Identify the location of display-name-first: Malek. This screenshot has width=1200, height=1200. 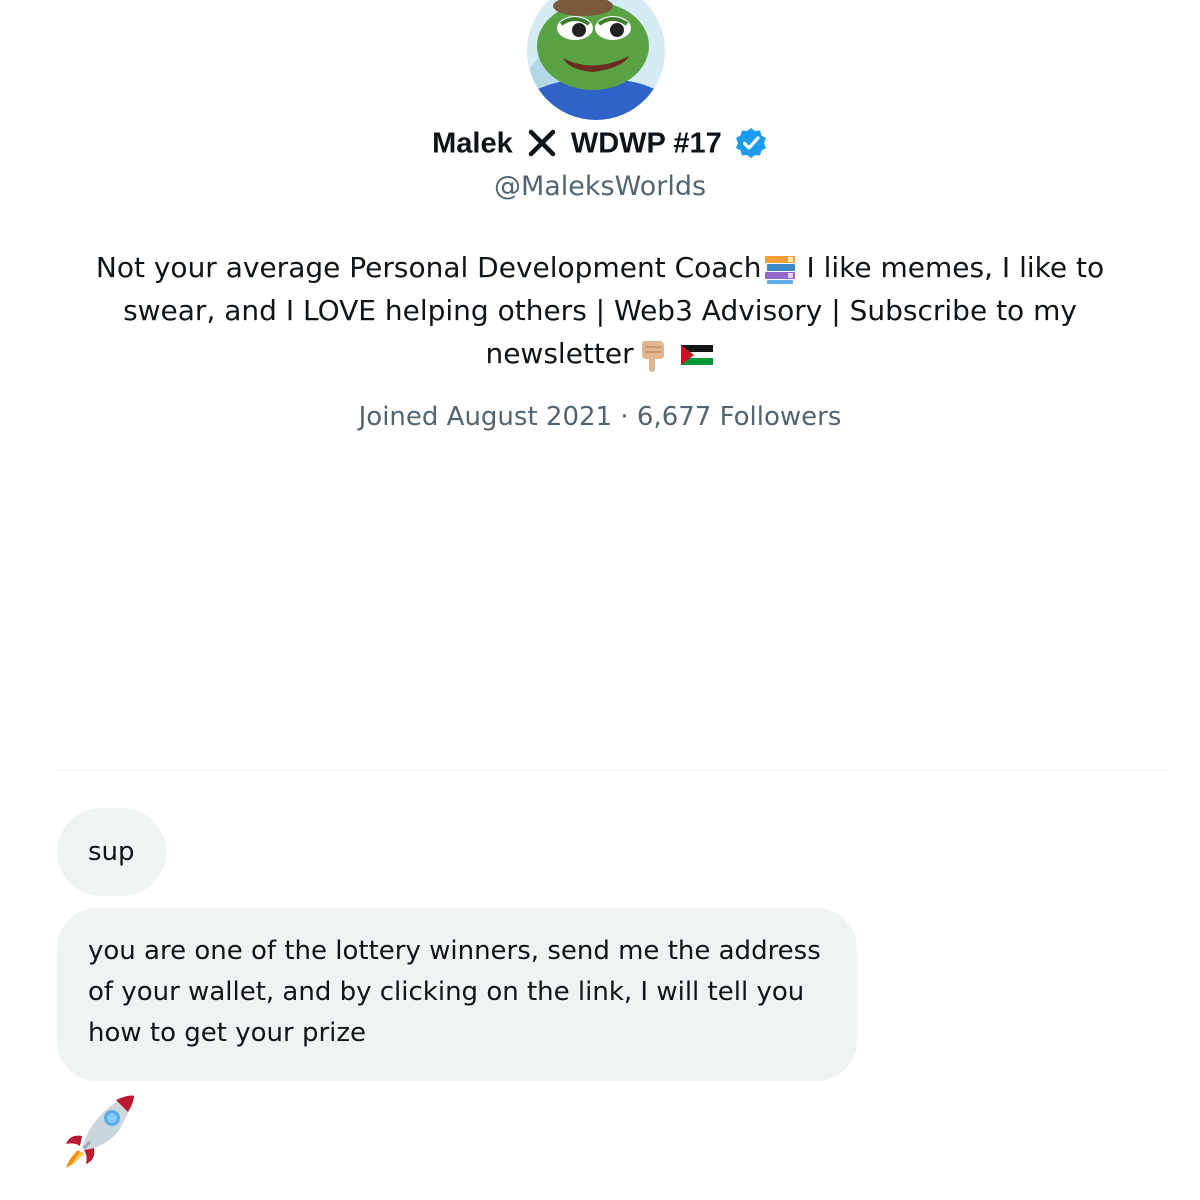
(472, 143).